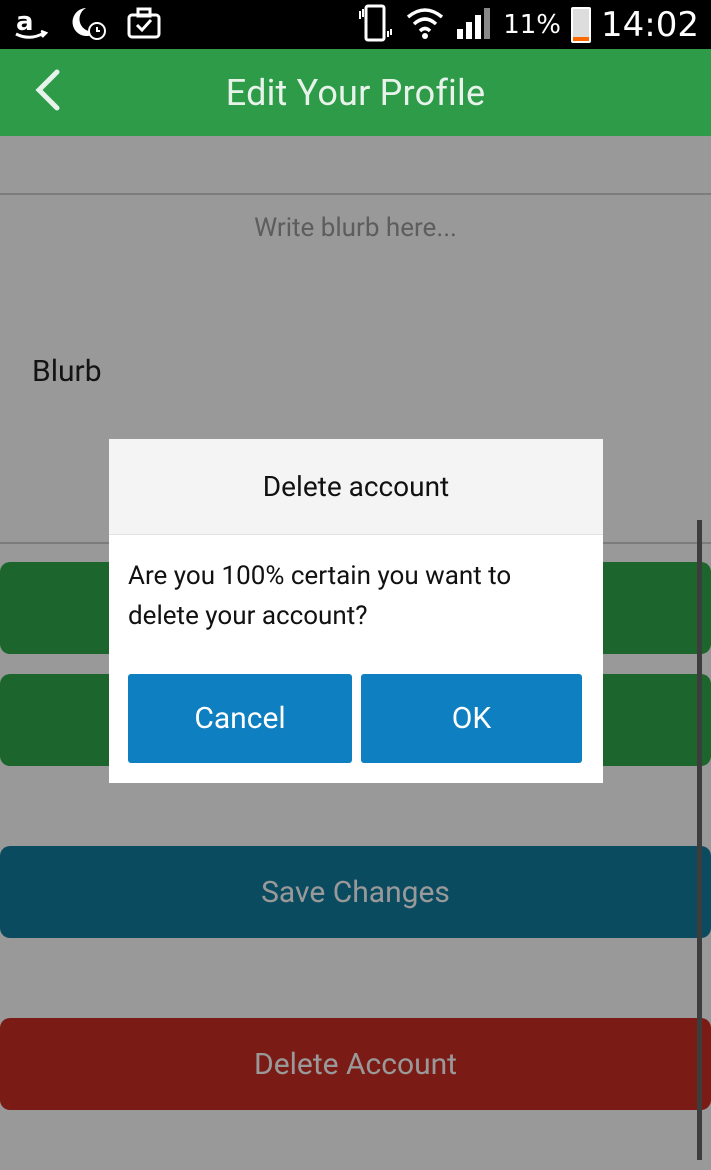 The image size is (711, 1170). What do you see at coordinates (581, 24) in the screenshot?
I see `battery-icon` at bounding box center [581, 24].